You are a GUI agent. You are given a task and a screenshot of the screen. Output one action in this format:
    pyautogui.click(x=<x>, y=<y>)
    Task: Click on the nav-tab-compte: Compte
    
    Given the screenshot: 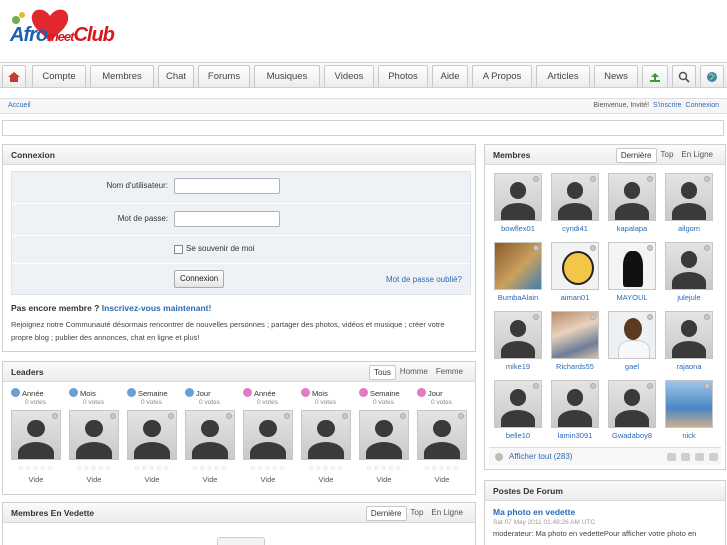 What is the action you would take?
    pyautogui.click(x=59, y=76)
    